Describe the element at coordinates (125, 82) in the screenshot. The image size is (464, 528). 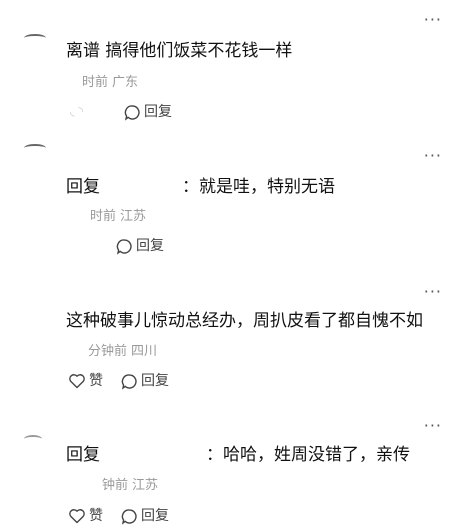
I see `comment-location: 广东` at that location.